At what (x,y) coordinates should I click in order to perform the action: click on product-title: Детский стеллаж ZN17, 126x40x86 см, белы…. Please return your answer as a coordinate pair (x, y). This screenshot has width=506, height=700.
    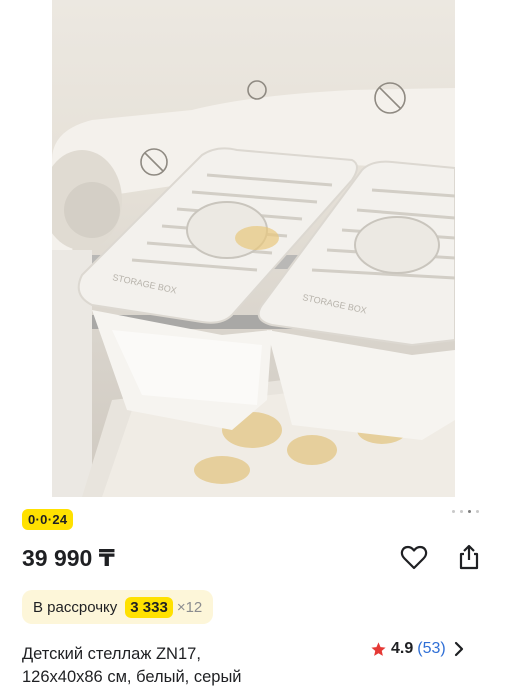
    Looking at the image, I should click on (182, 666).